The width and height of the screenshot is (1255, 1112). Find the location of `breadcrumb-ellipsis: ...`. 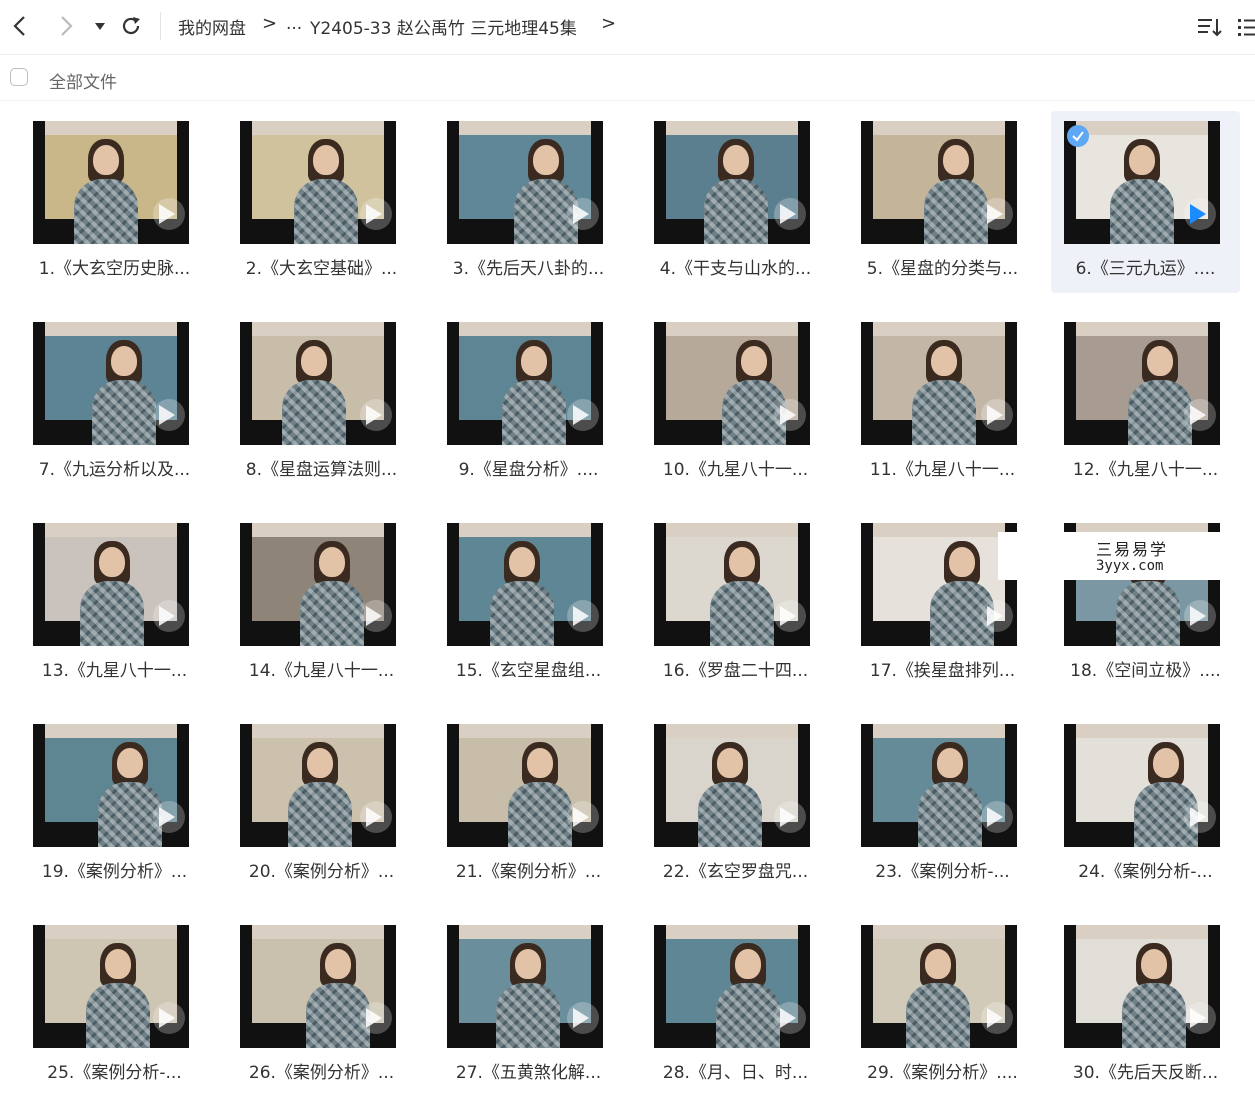

breadcrumb-ellipsis: ... is located at coordinates (294, 24).